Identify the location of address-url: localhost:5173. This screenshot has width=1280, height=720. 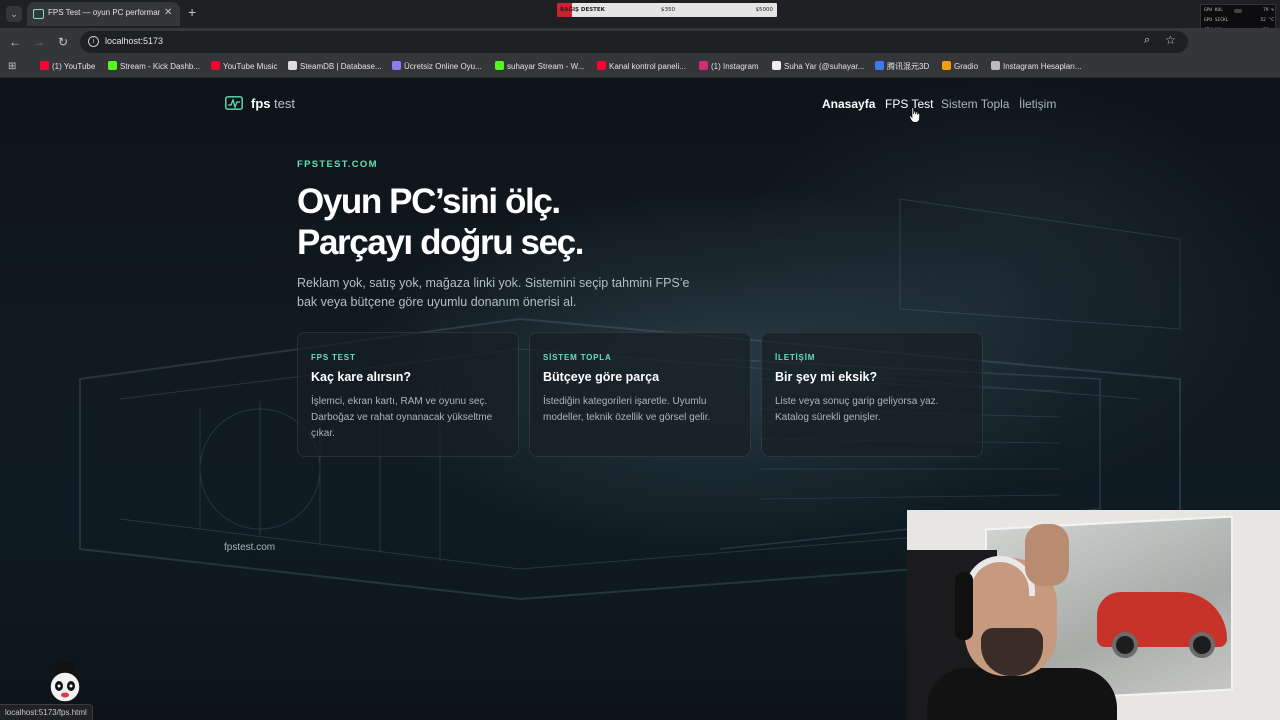
(134, 41).